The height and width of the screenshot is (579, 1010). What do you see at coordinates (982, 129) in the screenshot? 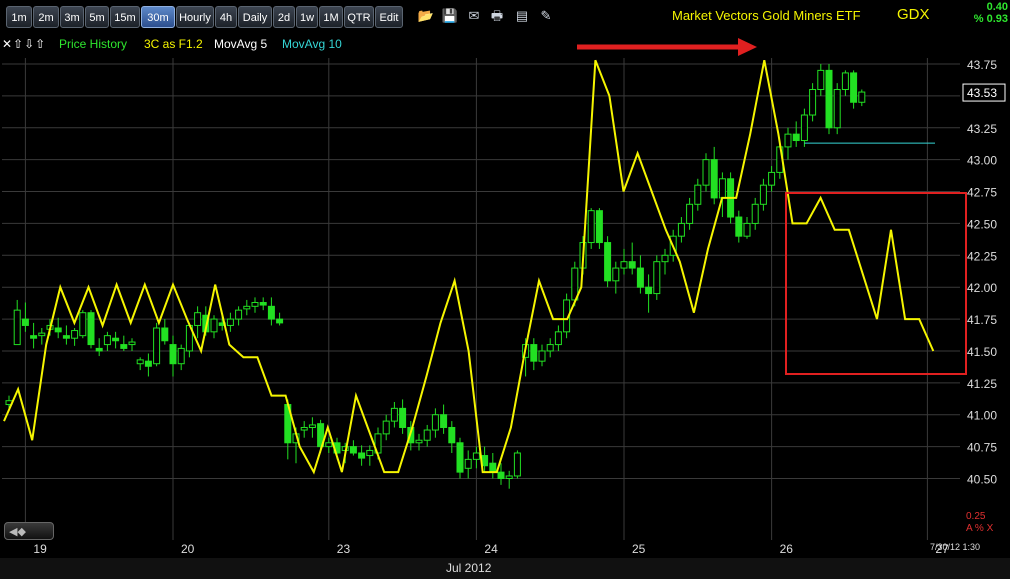
I see `y-tick-label: 43.25` at bounding box center [982, 129].